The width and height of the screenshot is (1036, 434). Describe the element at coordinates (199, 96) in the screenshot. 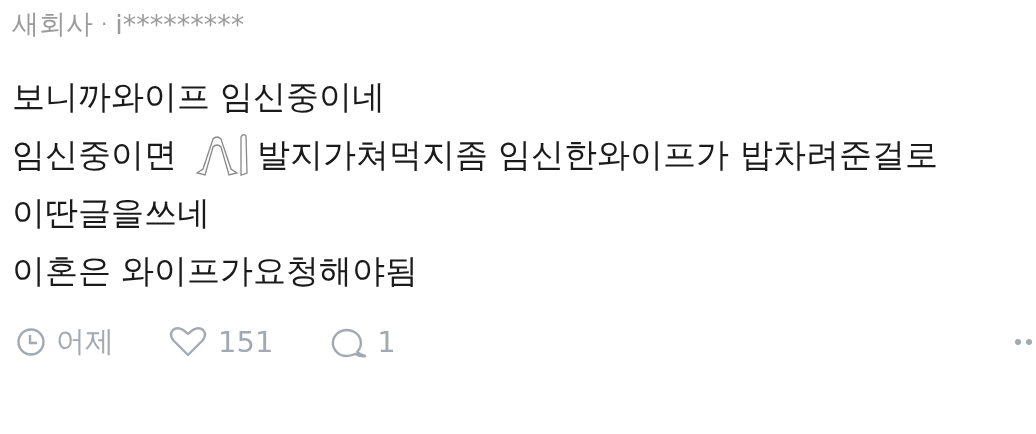

I see `comment-text: 보니까와이프 임신중이네` at that location.